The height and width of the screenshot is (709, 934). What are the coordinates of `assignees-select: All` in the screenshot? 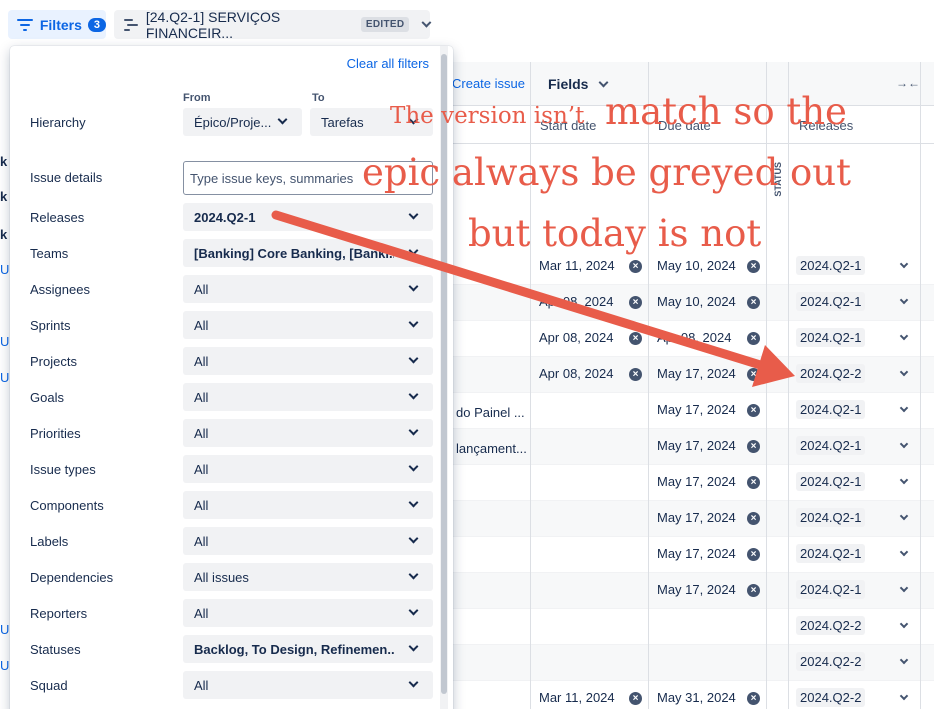 It's located at (308, 289).